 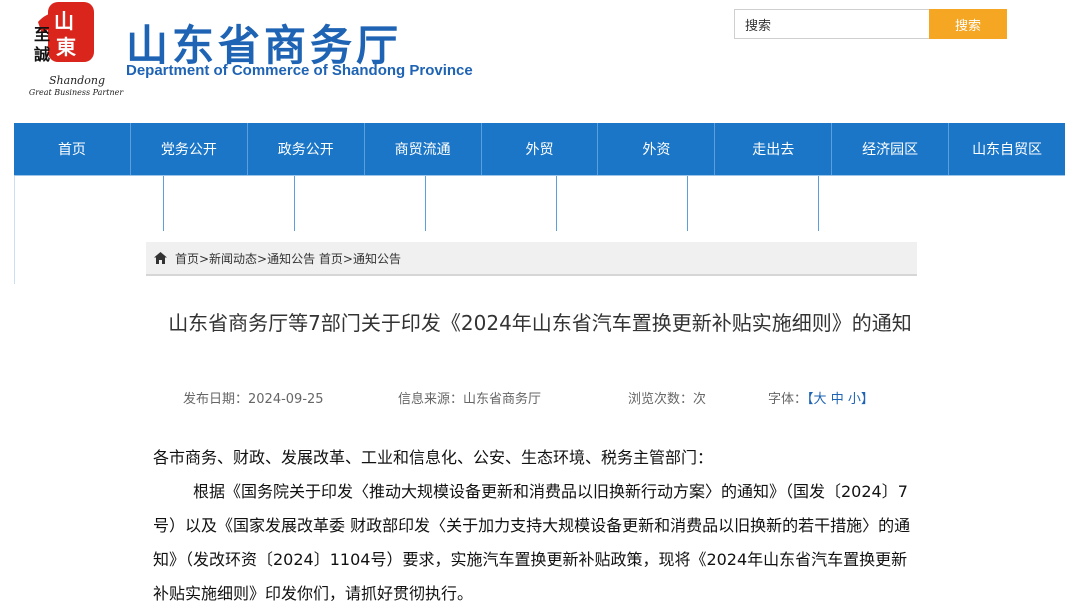 What do you see at coordinates (661, 399) in the screenshot?
I see `view-count-label: 浏览次数：` at bounding box center [661, 399].